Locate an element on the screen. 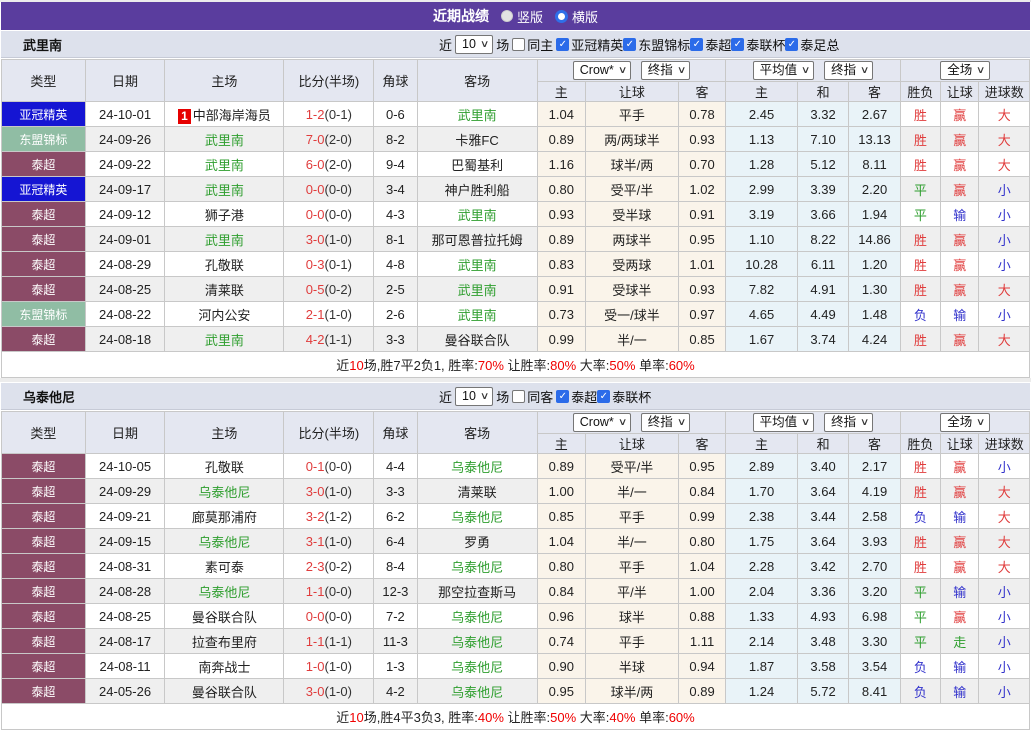  match-score: 3-0(1-0) is located at coordinates (329, 239).